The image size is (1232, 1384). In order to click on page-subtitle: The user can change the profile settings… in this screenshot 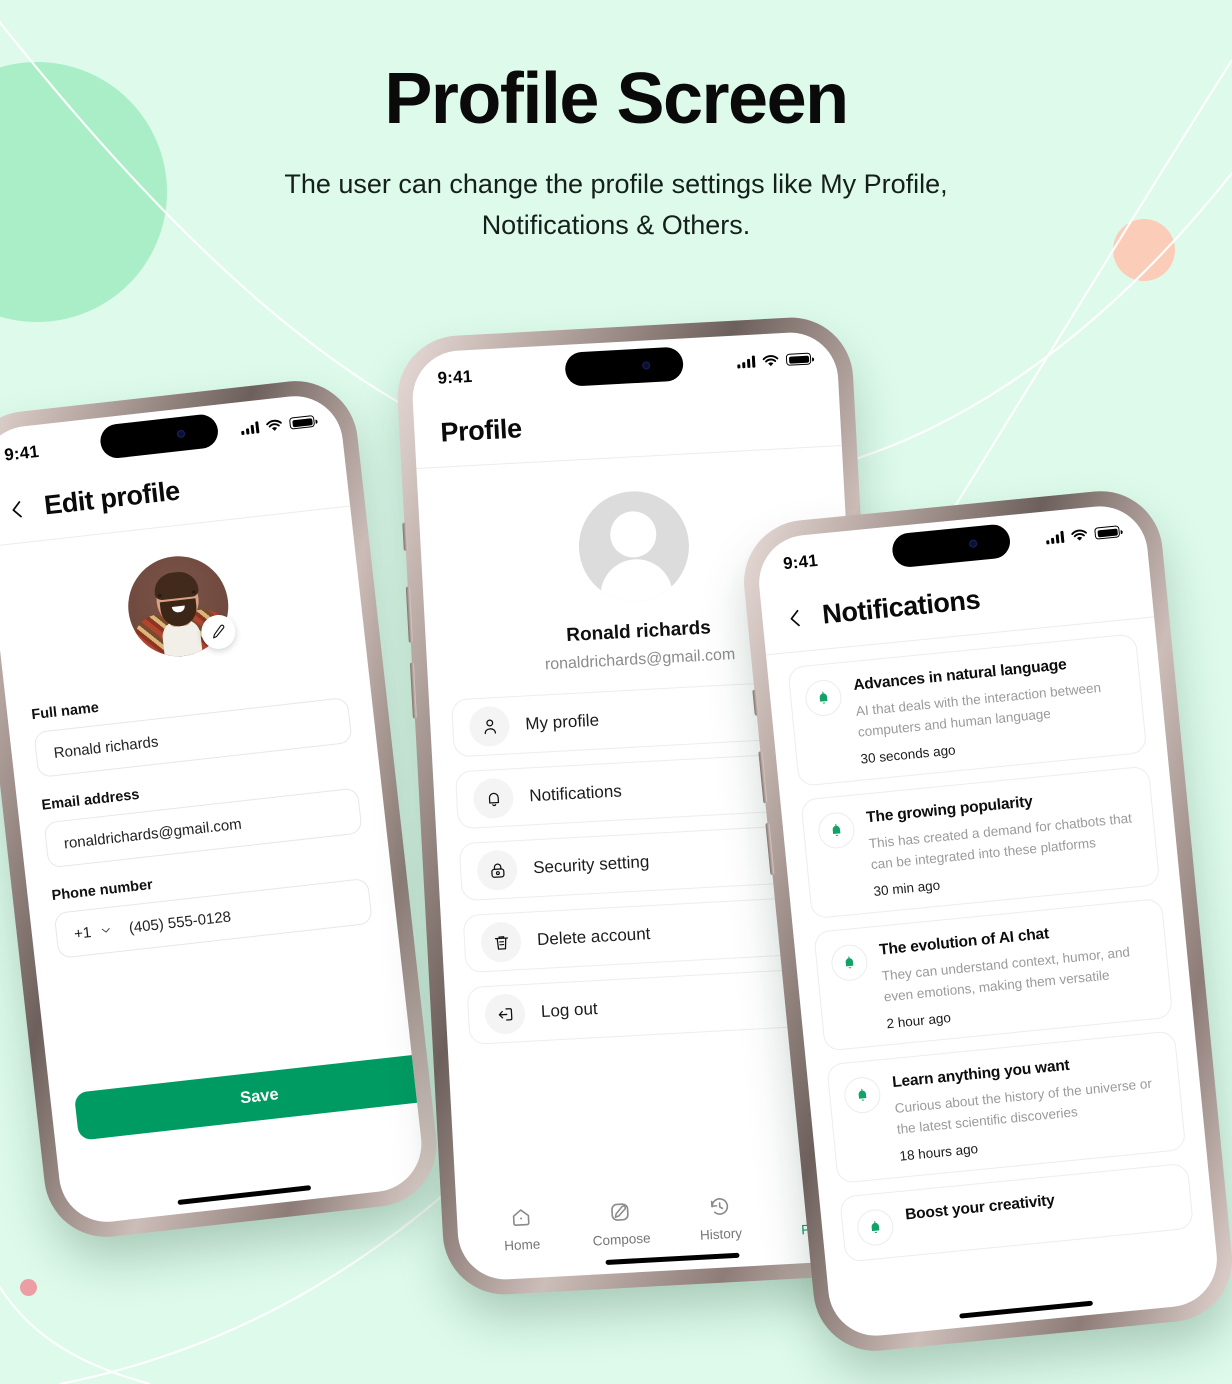, I will do `click(616, 204)`.